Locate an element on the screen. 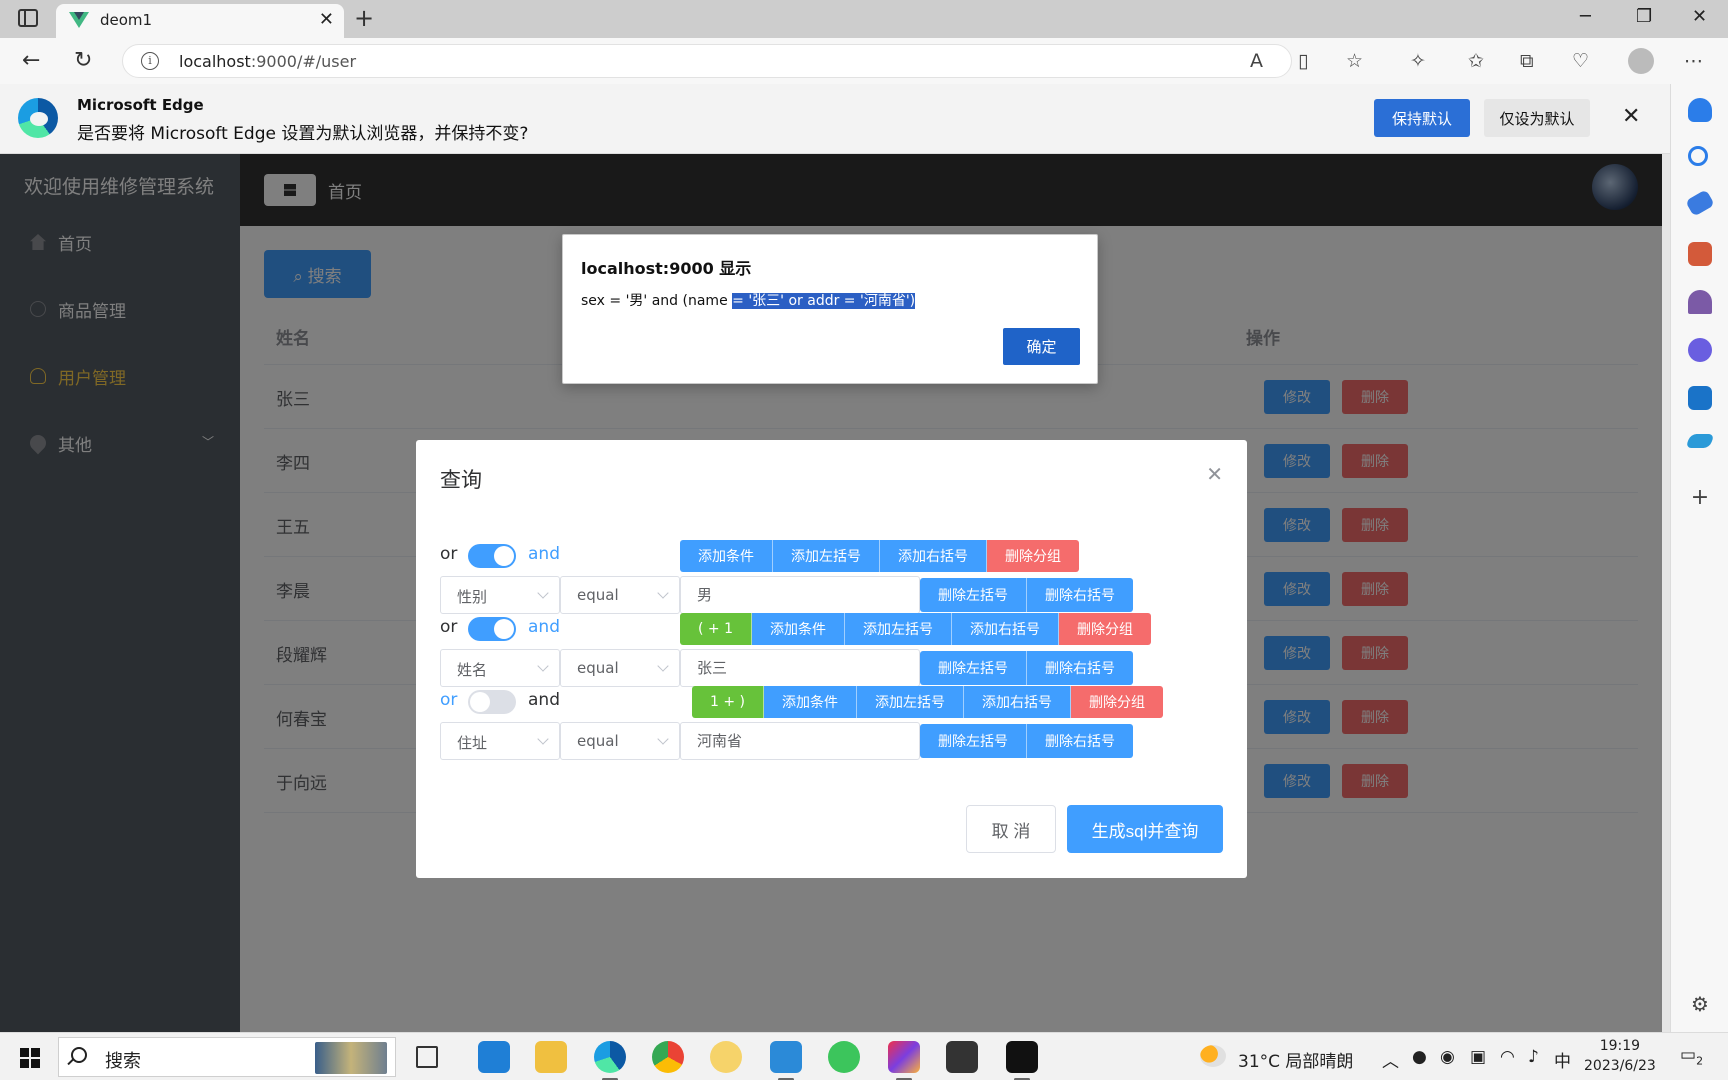 Image resolution: width=1728 pixels, height=1080 pixels. intellij-app-icon is located at coordinates (904, 1060).